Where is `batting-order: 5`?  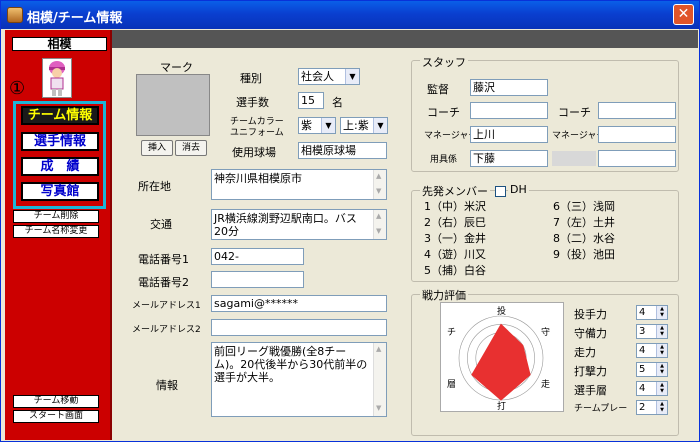
batting-order: 5 is located at coordinates (427, 270).